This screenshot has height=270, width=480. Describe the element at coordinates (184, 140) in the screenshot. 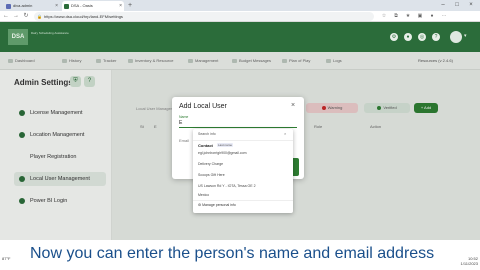

I see `email-field-label: Email` at that location.